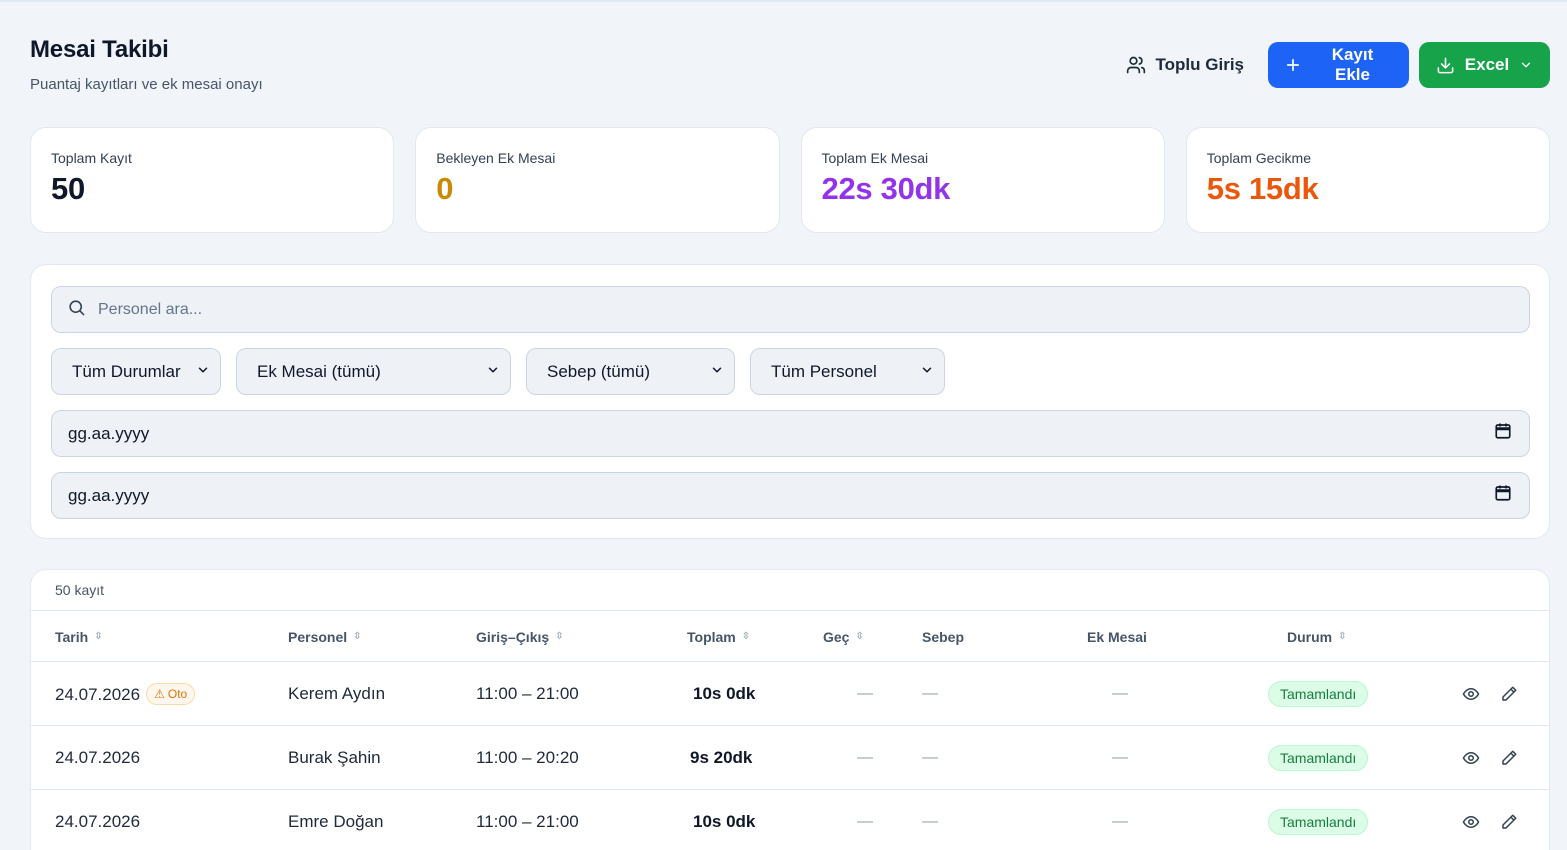 The image size is (1567, 850). What do you see at coordinates (798, 309) in the screenshot?
I see `search-input` at bounding box center [798, 309].